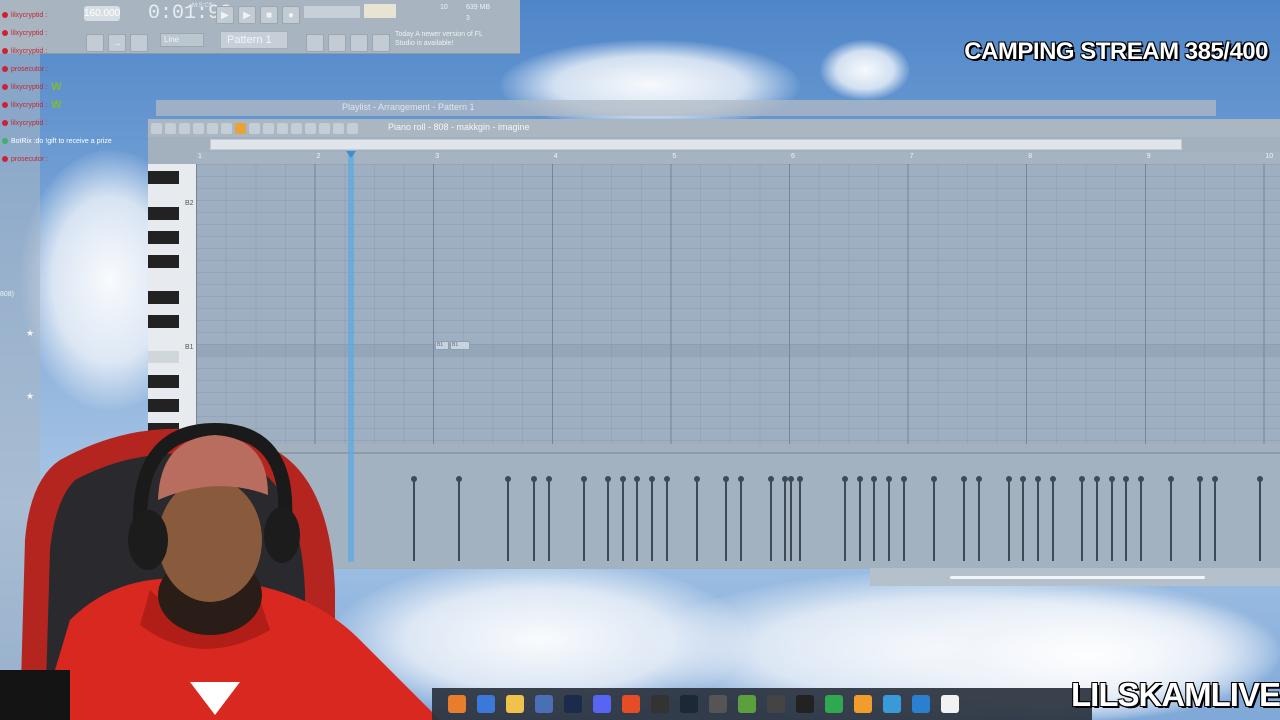 This screenshot has height=720, width=1280. Describe the element at coordinates (573, 704) in the screenshot. I see `photoshop-icon` at that location.